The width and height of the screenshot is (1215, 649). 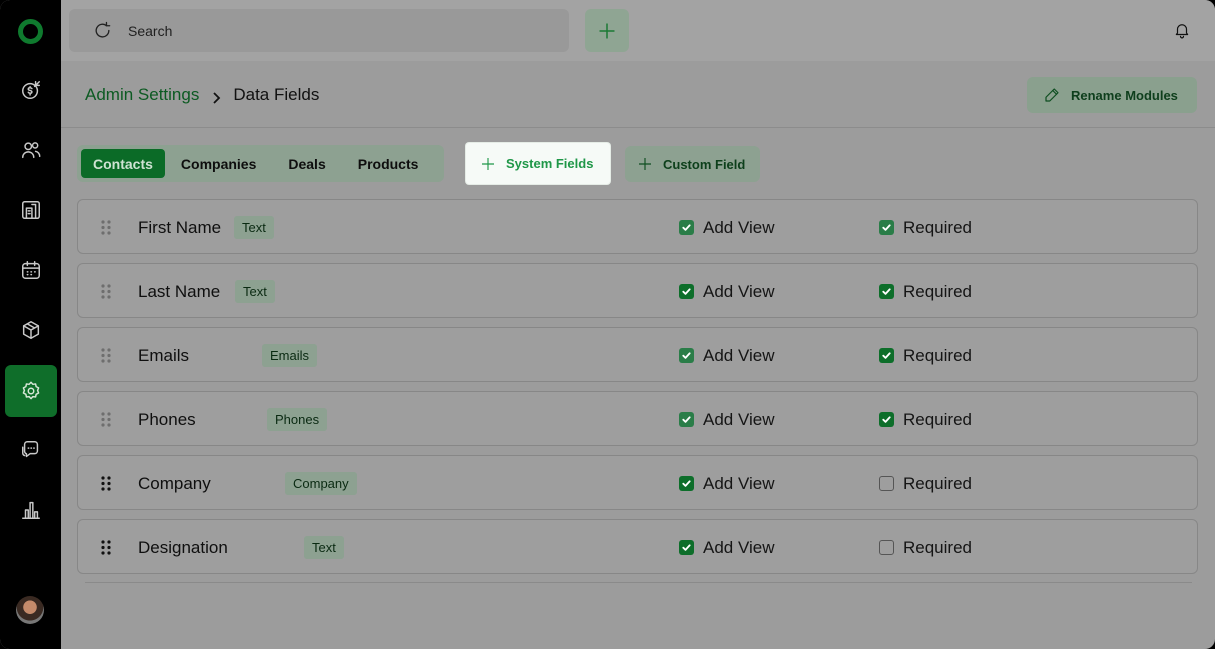 What do you see at coordinates (31, 510) in the screenshot?
I see `reports-icon` at bounding box center [31, 510].